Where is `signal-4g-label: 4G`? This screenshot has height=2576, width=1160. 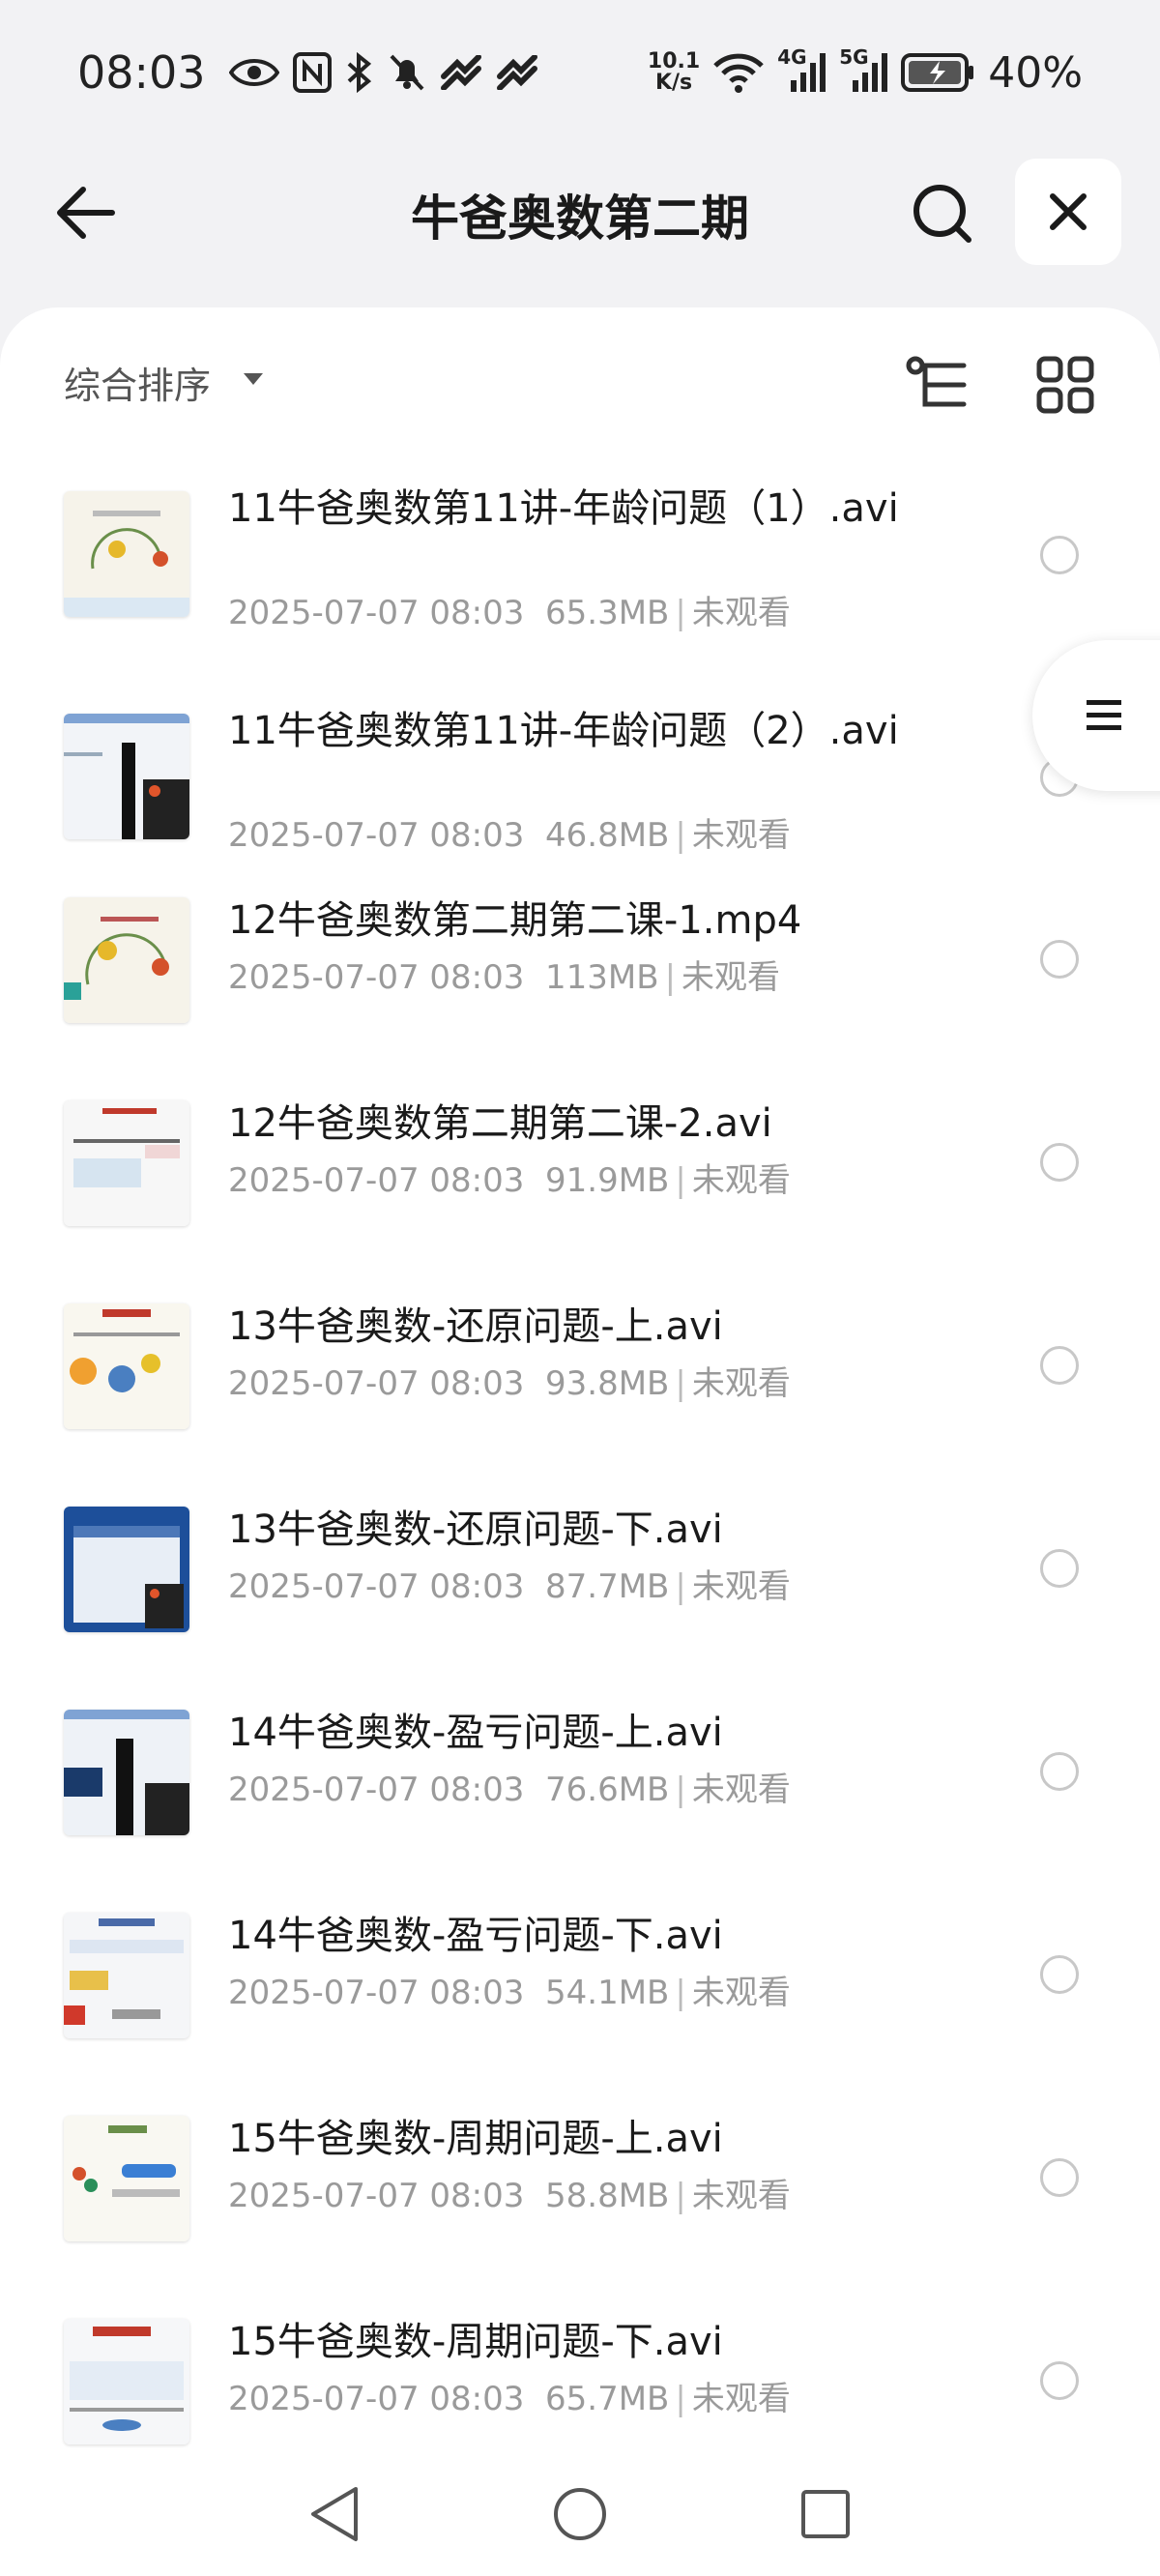
signal-4g-label: 4G is located at coordinates (792, 57).